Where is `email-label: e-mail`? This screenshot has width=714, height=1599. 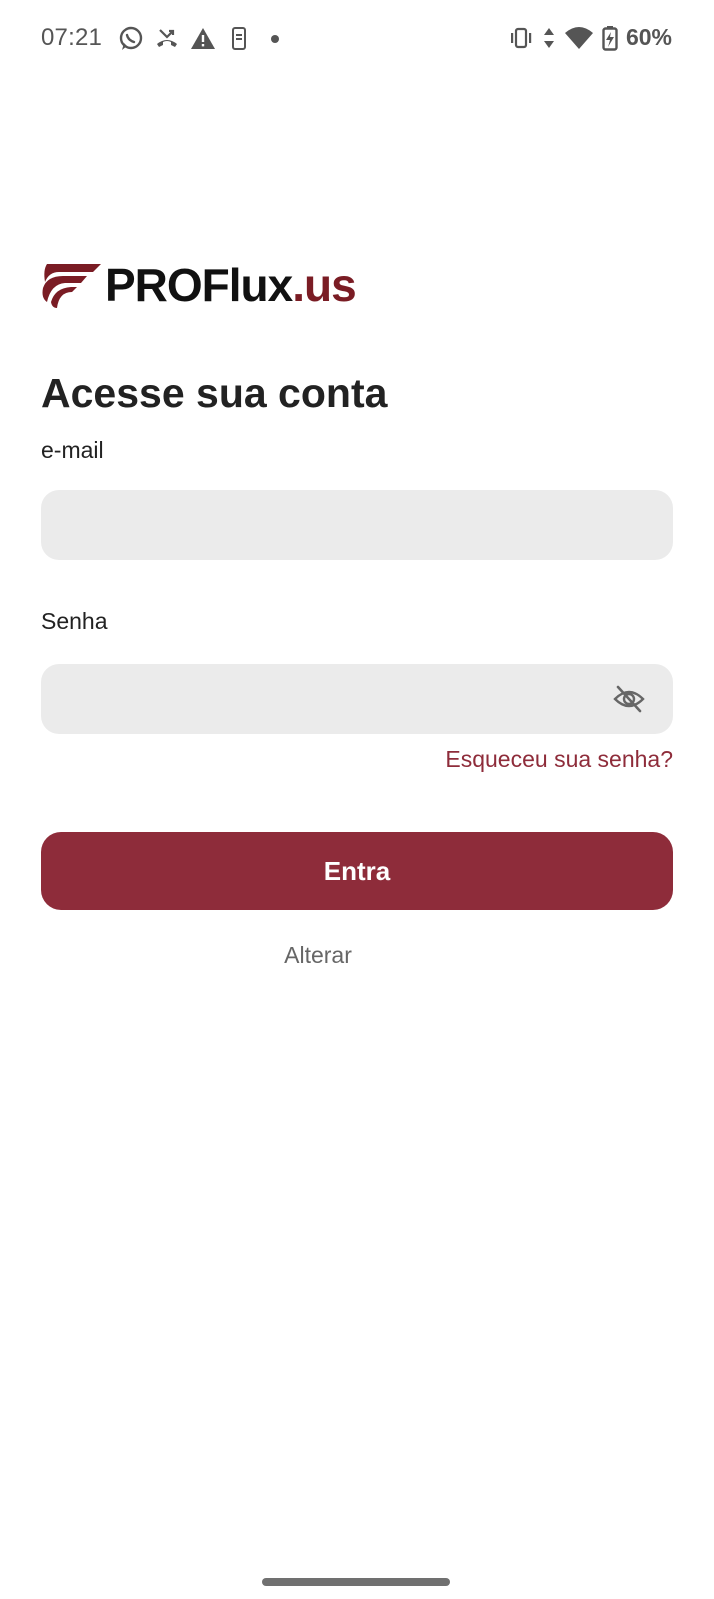
email-label: e-mail is located at coordinates (72, 450).